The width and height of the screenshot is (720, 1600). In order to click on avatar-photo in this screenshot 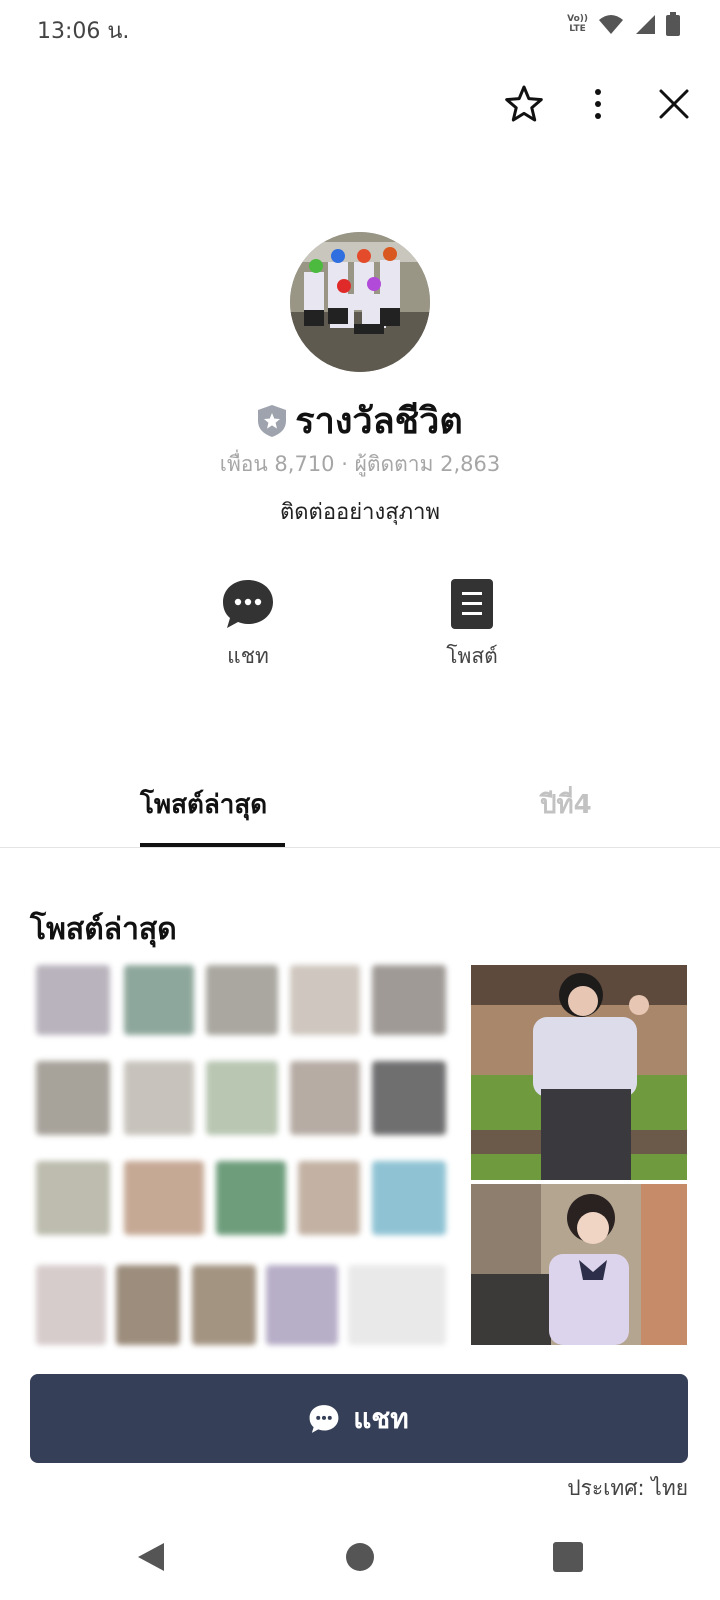, I will do `click(360, 302)`.